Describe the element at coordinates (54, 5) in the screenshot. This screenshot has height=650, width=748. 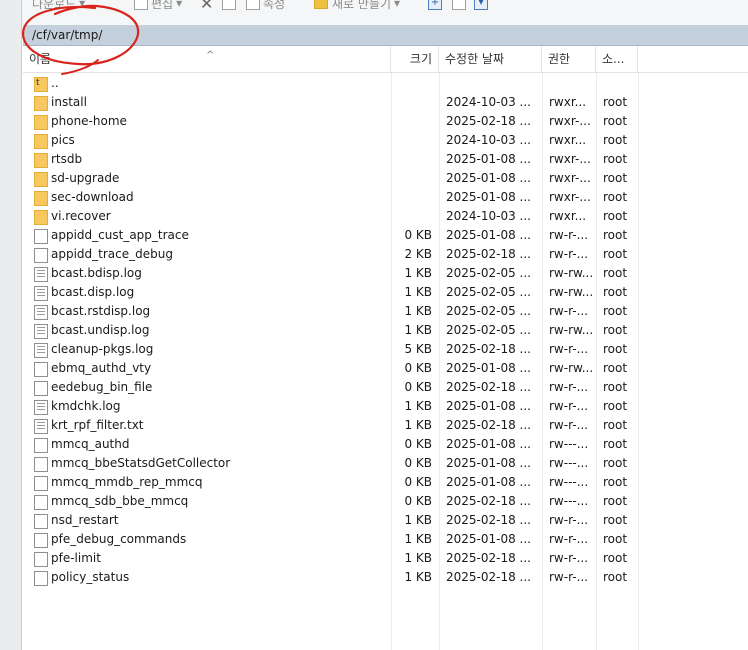
I see `download-label: 다운로드` at that location.